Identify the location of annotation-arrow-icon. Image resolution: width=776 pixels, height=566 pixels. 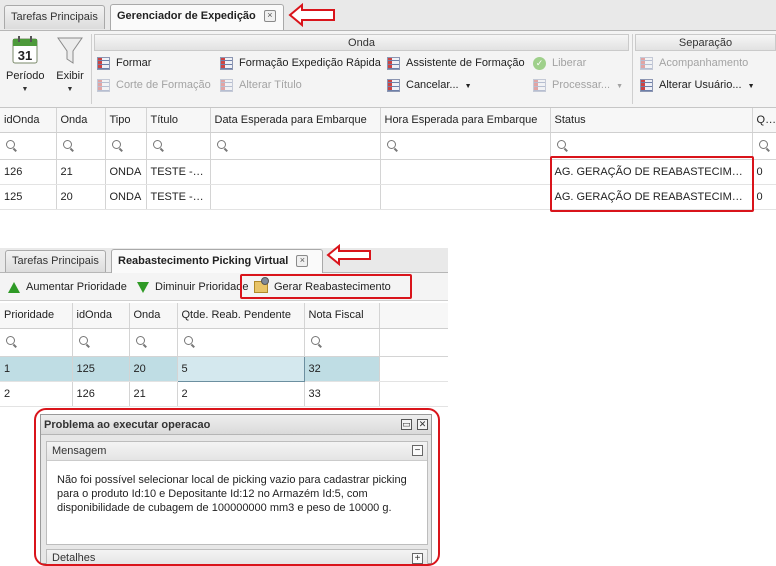
(311, 15).